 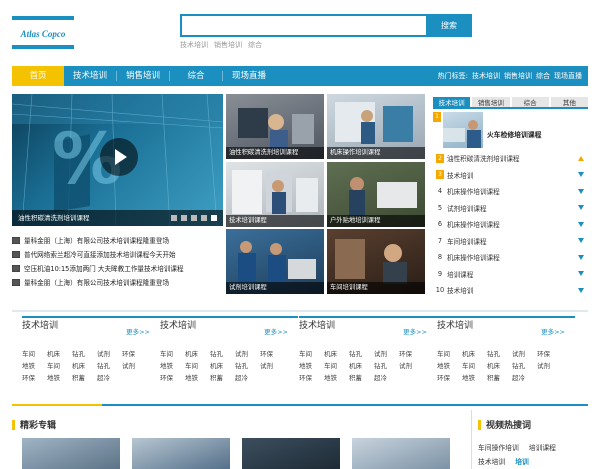 I want to click on news-item: 普代网络索兰超冷可直接添加技术培训课程今天开始, so click(x=117, y=254).